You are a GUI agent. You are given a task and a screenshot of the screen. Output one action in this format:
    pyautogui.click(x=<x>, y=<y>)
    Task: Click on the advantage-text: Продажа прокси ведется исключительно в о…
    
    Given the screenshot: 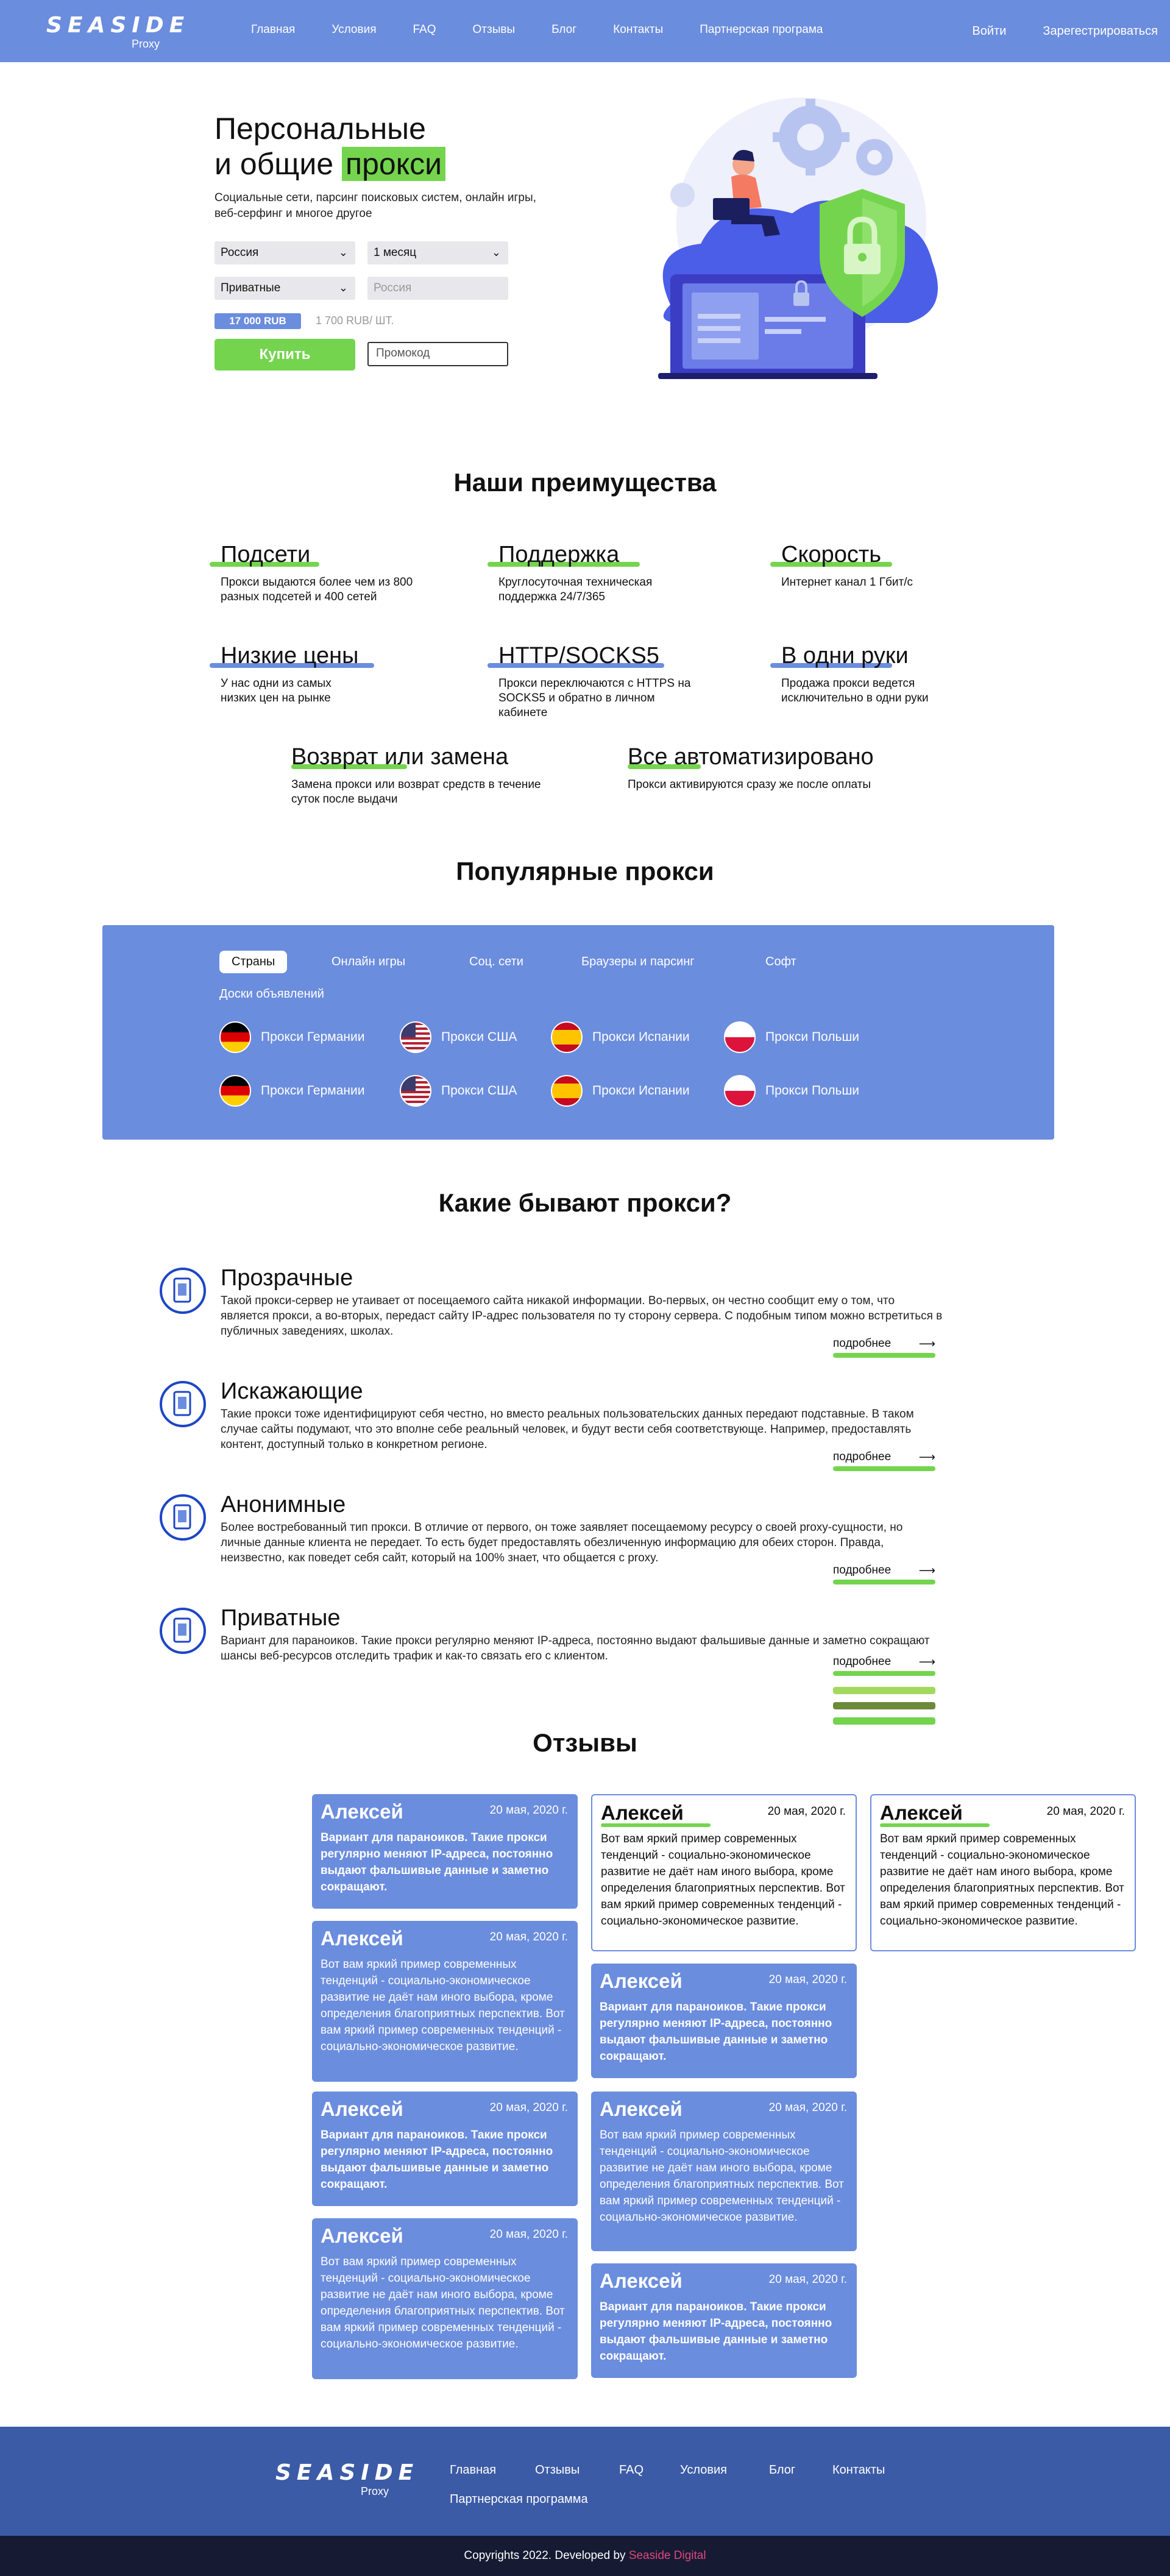 What is the action you would take?
    pyautogui.click(x=855, y=690)
    